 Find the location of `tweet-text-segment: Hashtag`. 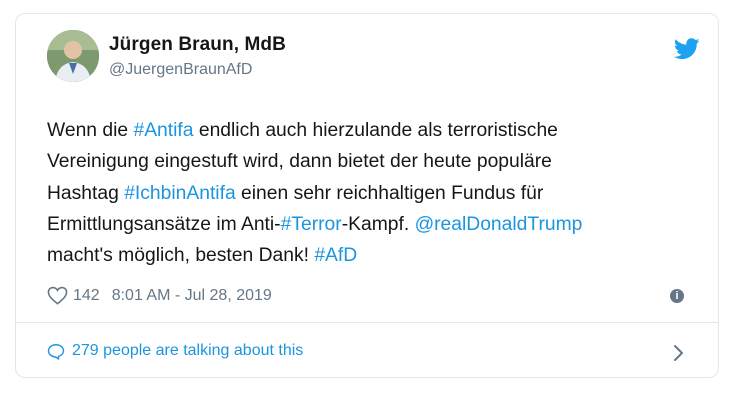

tweet-text-segment: Hashtag is located at coordinates (86, 193).